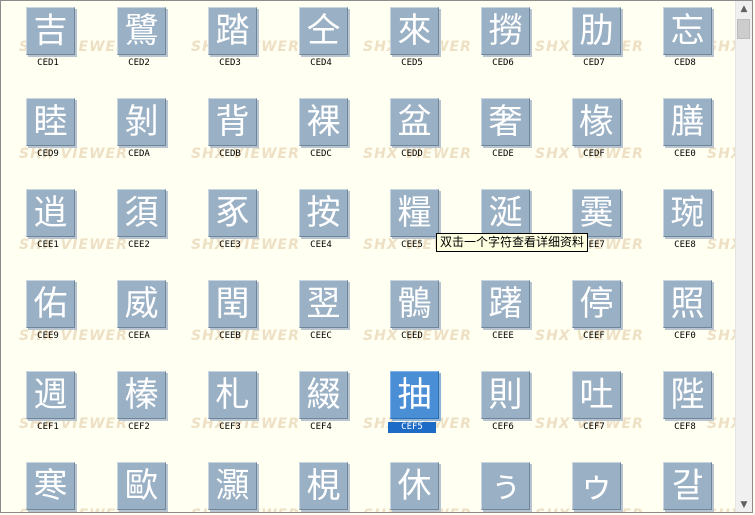  I want to click on scroll-thumb, so click(743, 29).